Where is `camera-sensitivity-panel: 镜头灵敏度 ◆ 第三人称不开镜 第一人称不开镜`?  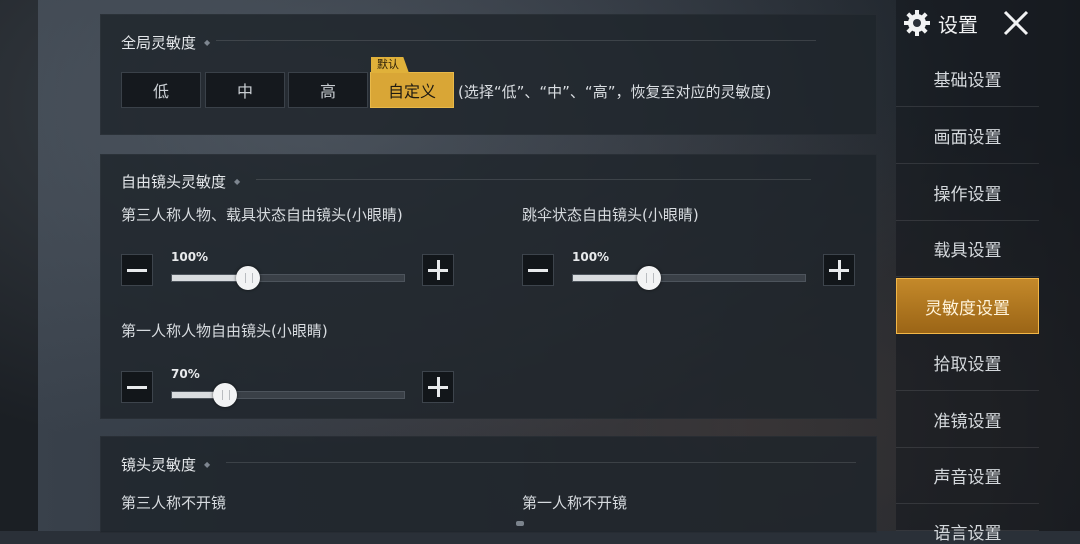
camera-sensitivity-panel: 镜头灵敏度 ◆ 第三人称不开镜 第一人称不开镜 is located at coordinates (488, 484).